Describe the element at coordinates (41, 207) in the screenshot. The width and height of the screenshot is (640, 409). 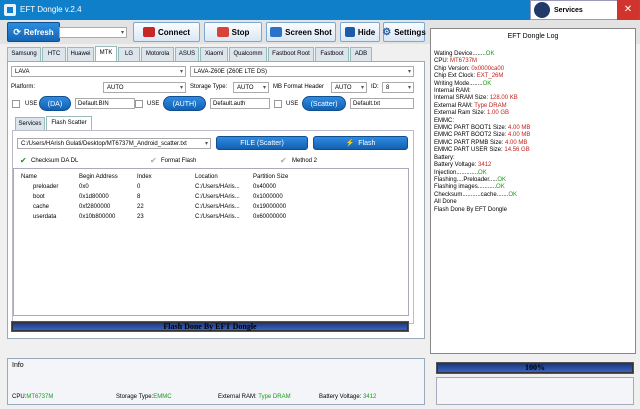
I see `cell-name: cache` at that location.